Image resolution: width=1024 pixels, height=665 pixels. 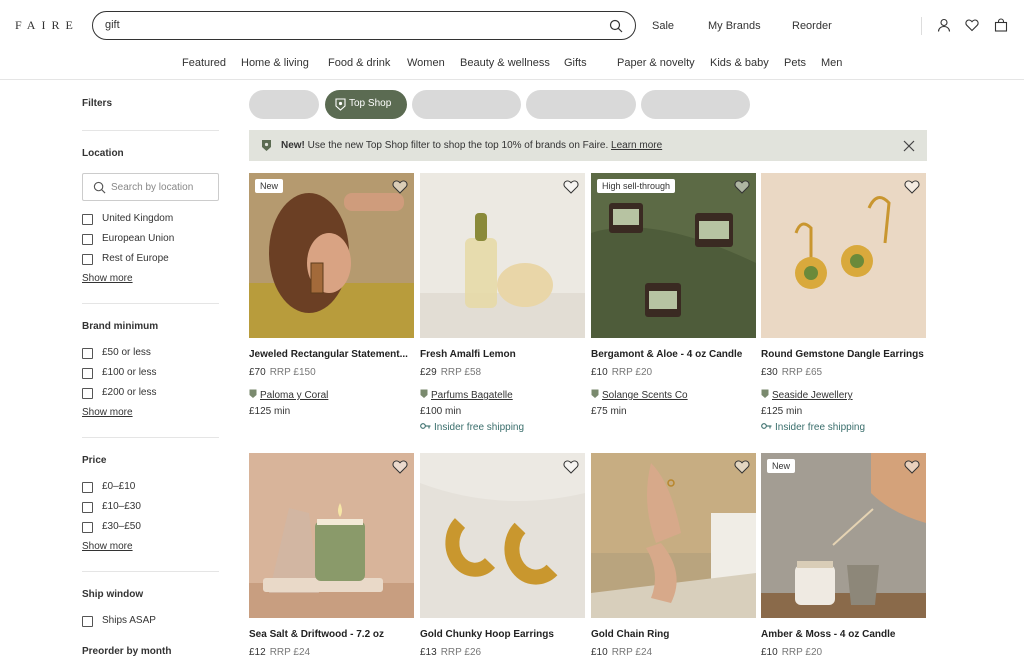 I want to click on brand-link: Parfums Bagatelle, so click(x=466, y=395).